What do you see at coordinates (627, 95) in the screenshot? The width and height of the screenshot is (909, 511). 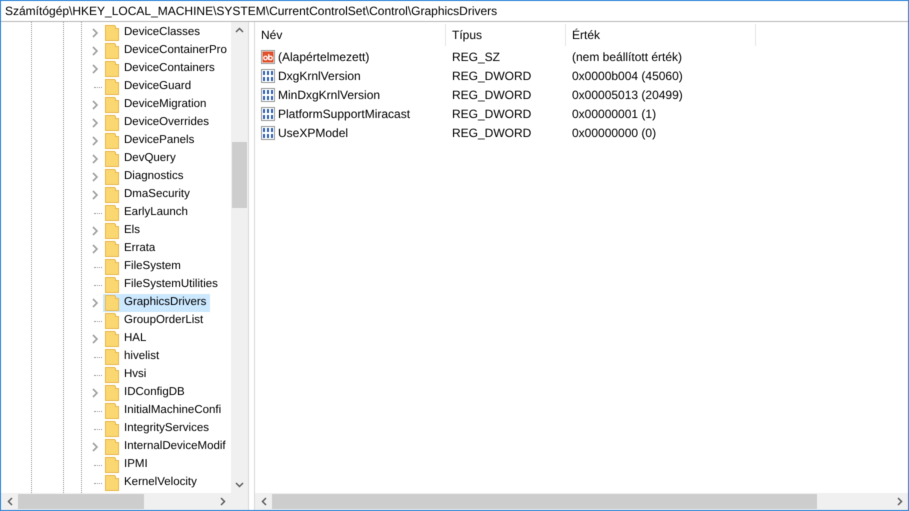 I see `value-data: 0x00005013 (20499)` at bounding box center [627, 95].